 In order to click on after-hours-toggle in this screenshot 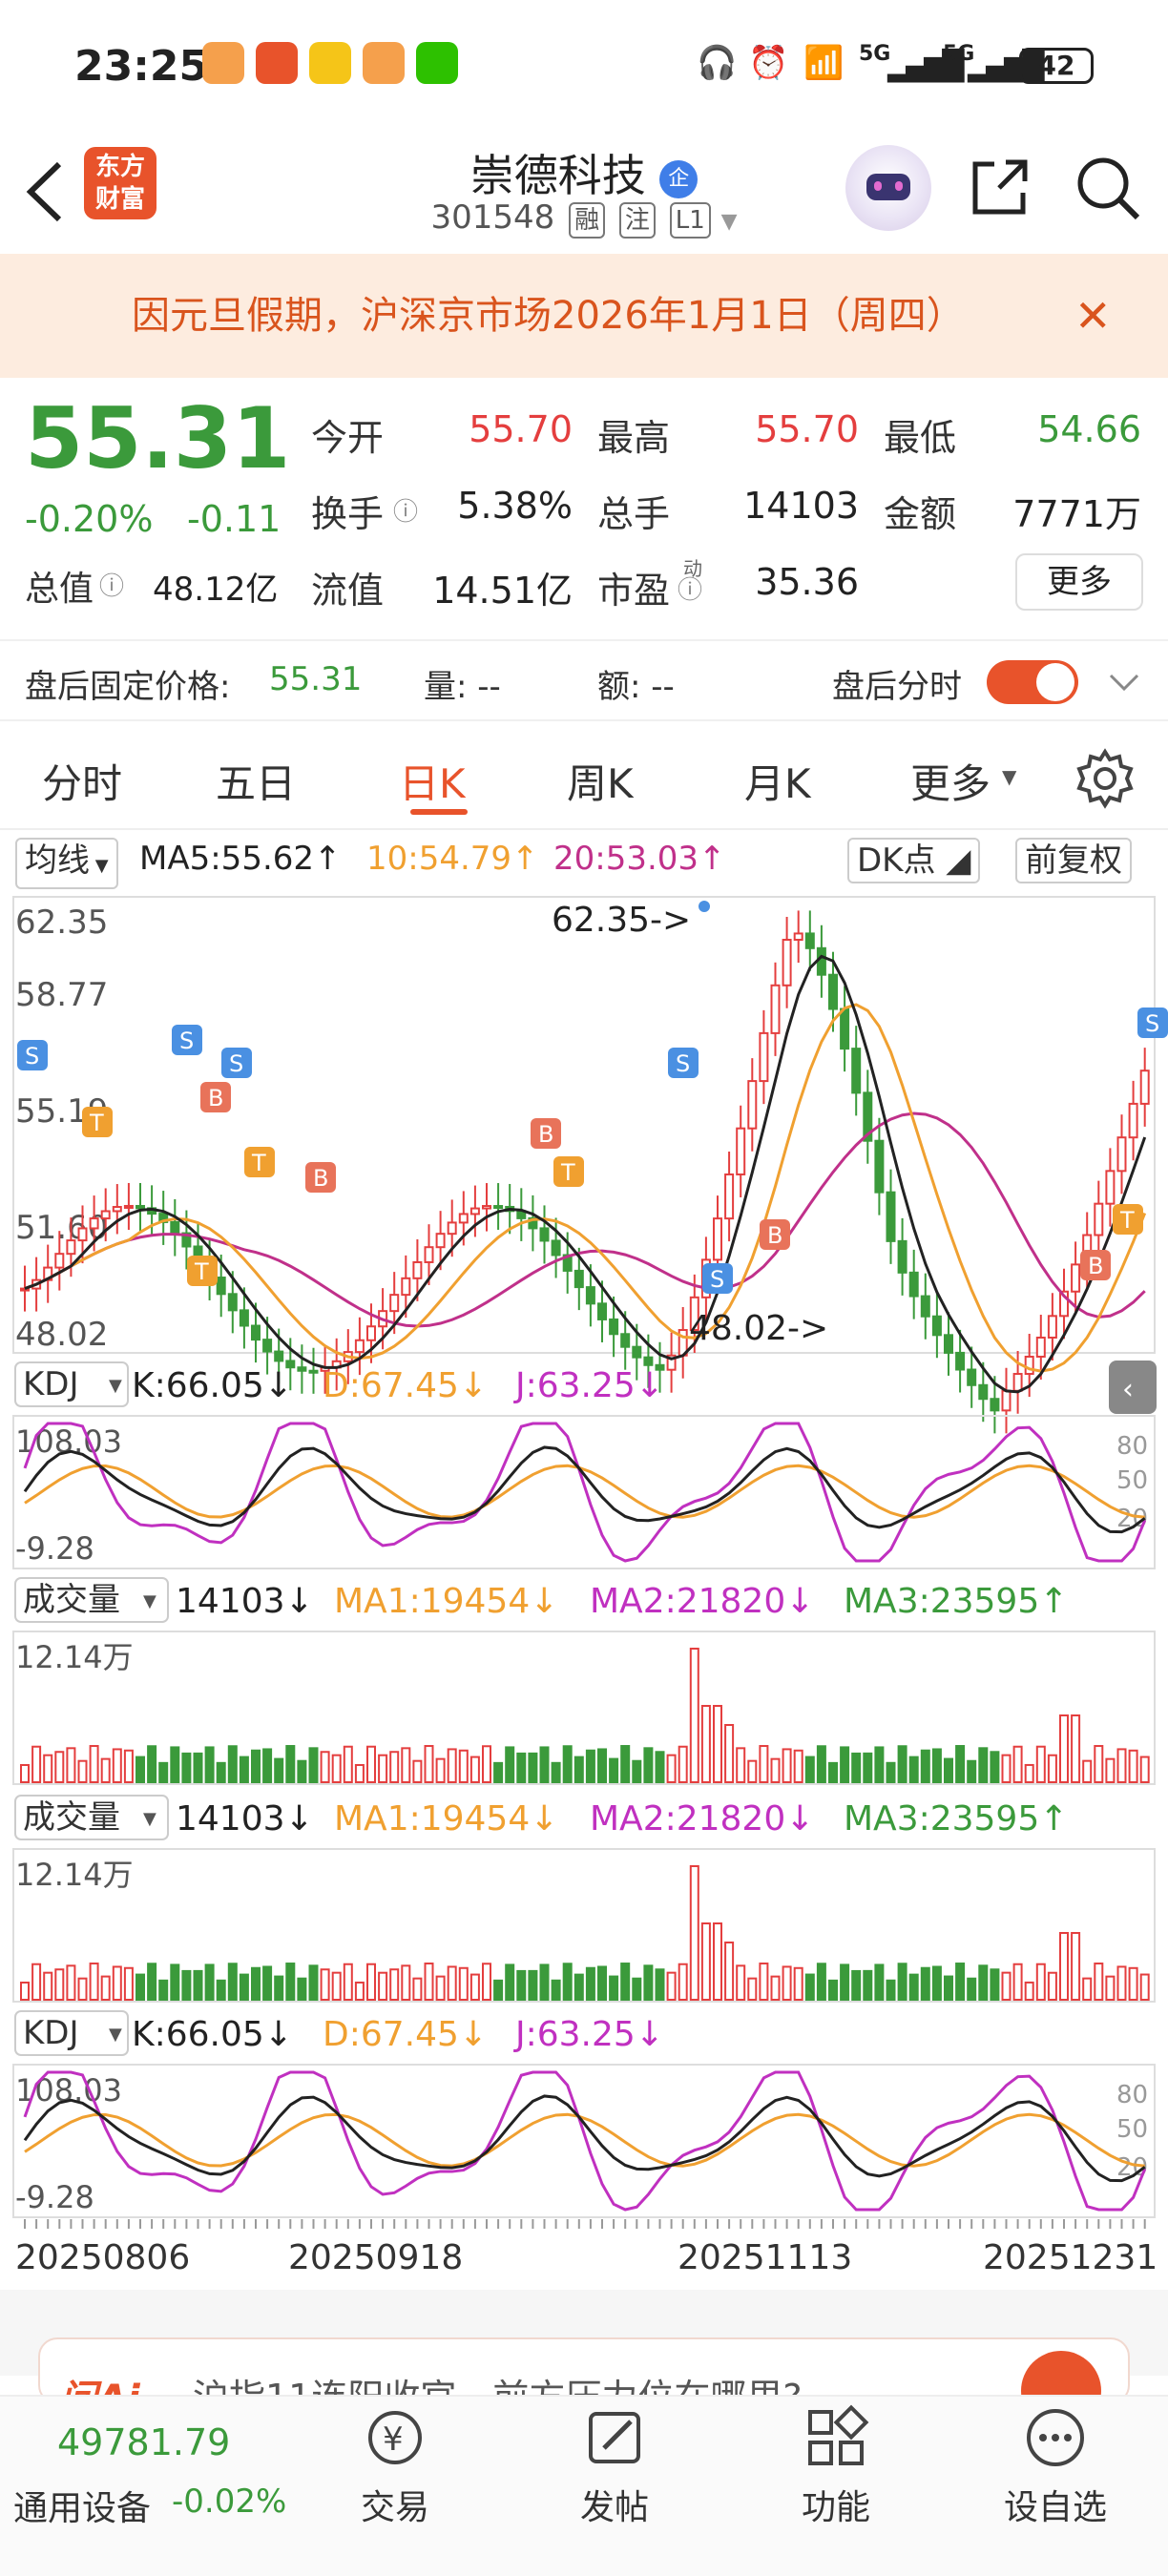, I will do `click(1032, 682)`.